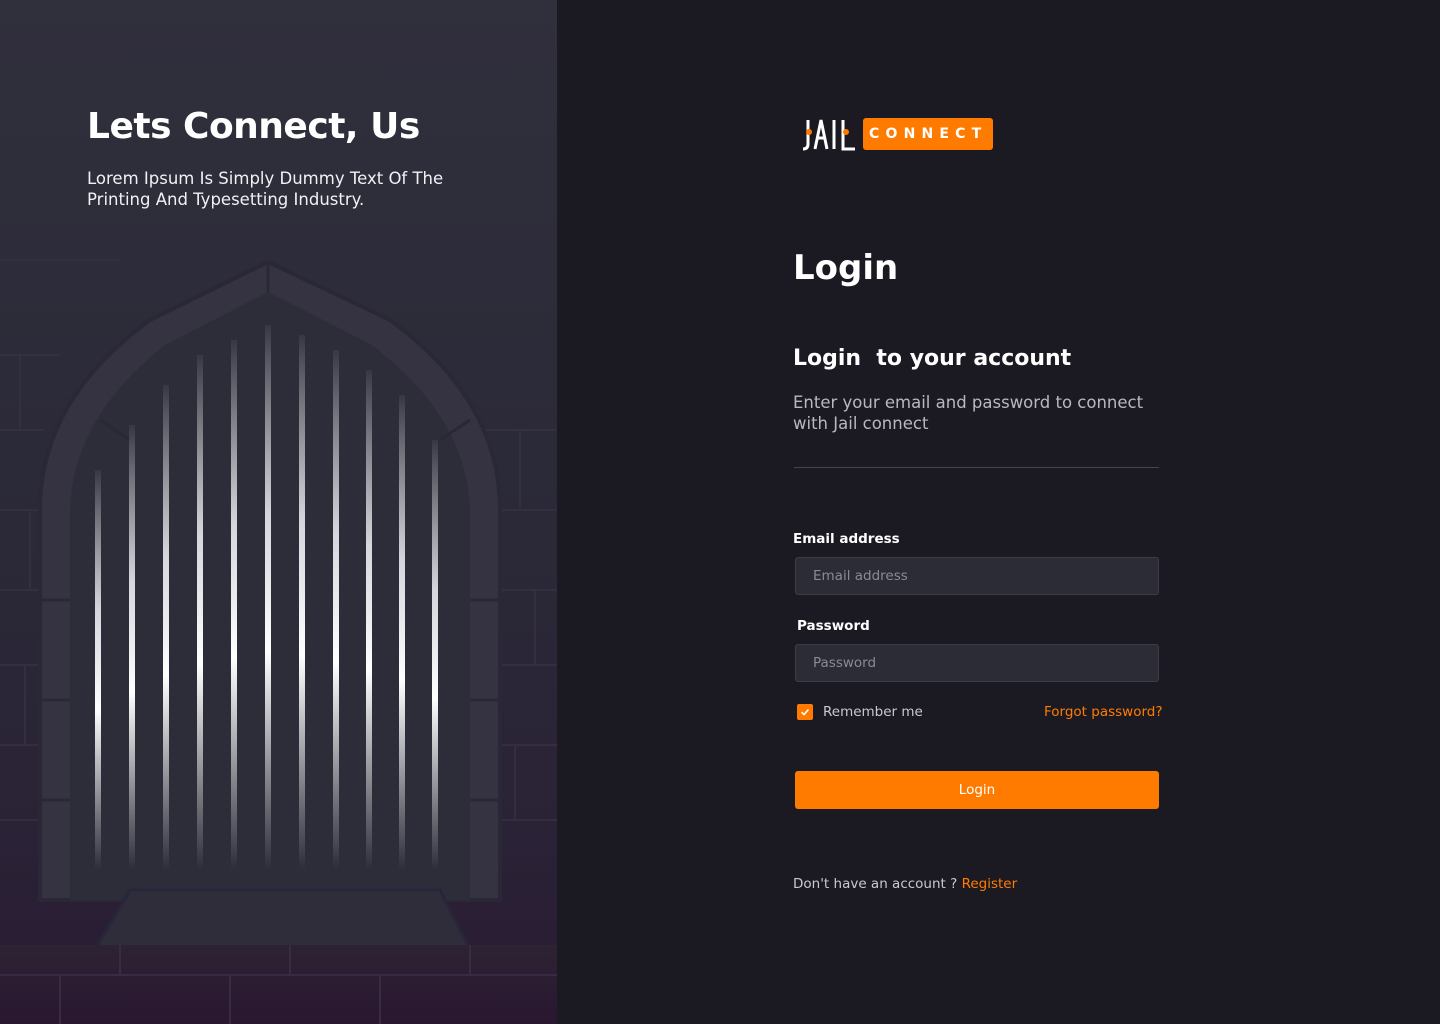  I want to click on password-label: Password, so click(833, 626).